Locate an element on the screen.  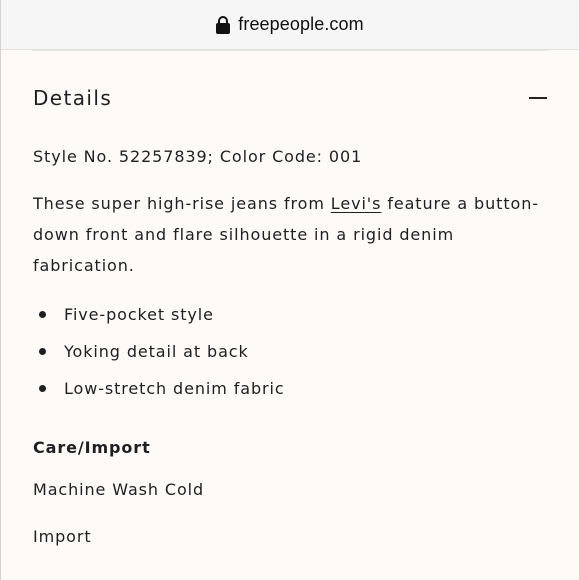
care-wash-instruction: Machine Wash Cold is located at coordinates (119, 489).